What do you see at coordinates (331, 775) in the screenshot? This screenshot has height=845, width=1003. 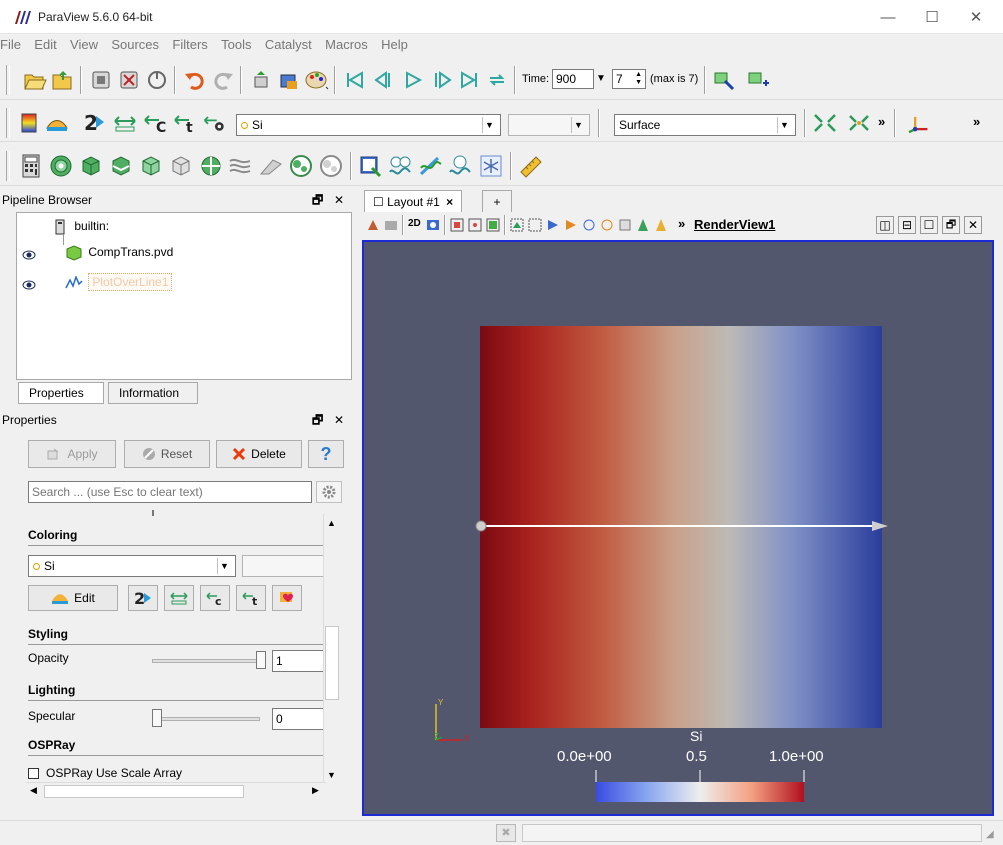 I see `scroll-down-icon: ▼` at bounding box center [331, 775].